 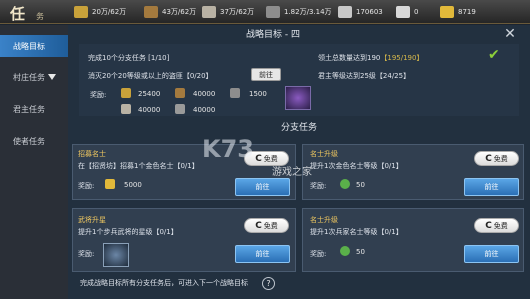 What do you see at coordinates (237, 12) in the screenshot?
I see `resource-value: 37万/62万` at bounding box center [237, 12].